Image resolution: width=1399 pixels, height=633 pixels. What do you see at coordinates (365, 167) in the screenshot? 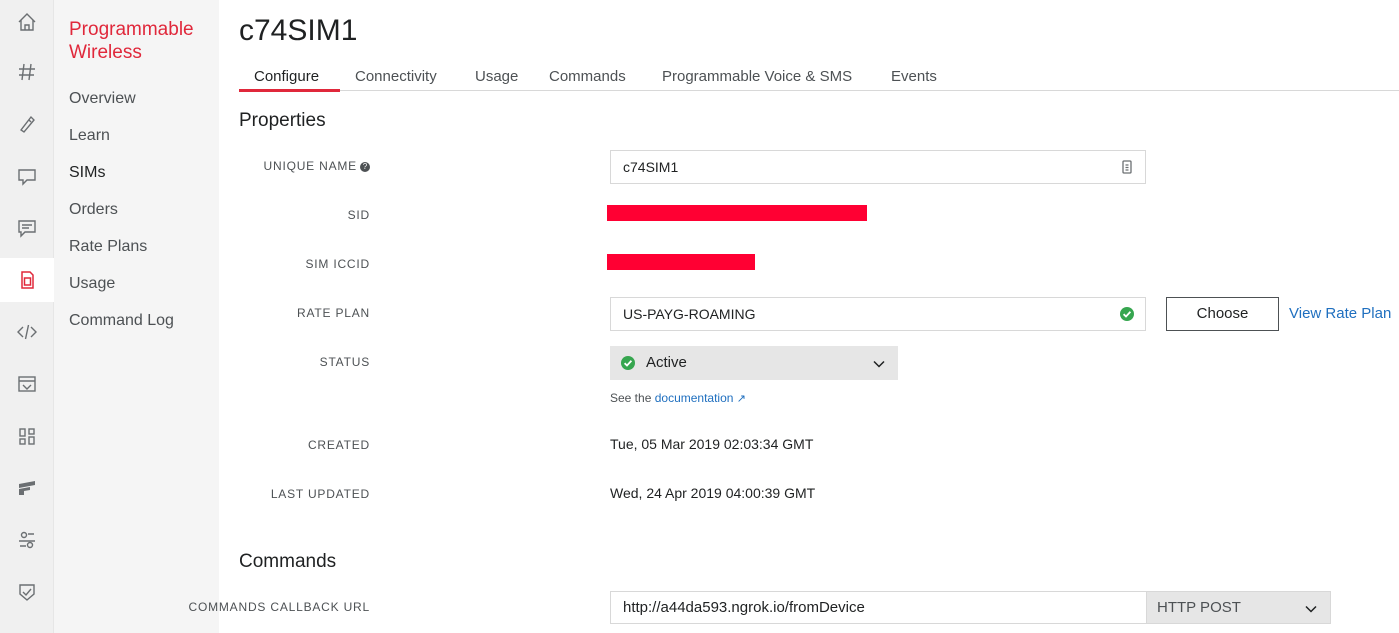
I see `help-icon: ?` at bounding box center [365, 167].